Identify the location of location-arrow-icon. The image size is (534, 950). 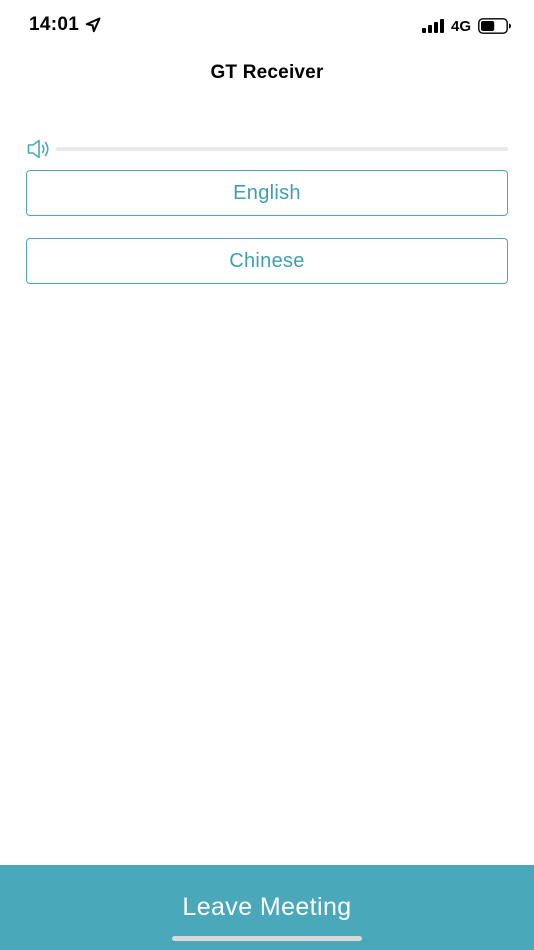
(93, 25).